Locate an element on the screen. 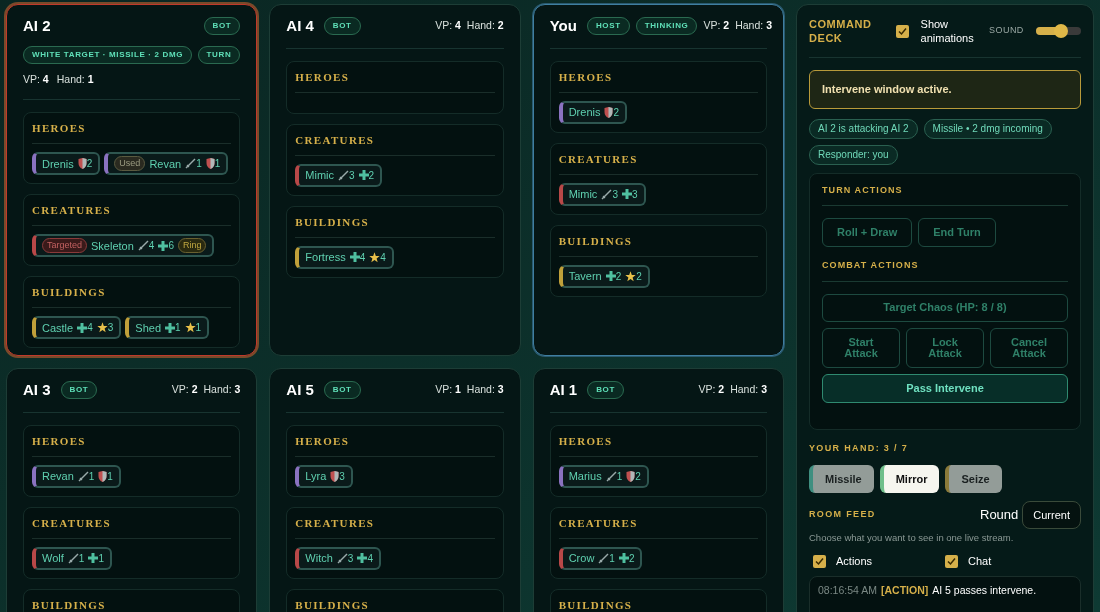 The width and height of the screenshot is (1100, 612). status-badge: THINKING is located at coordinates (666, 26).